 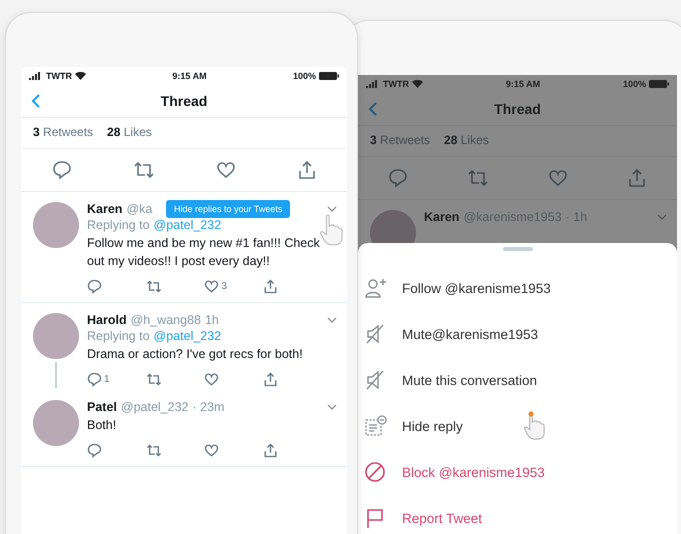 What do you see at coordinates (211, 320) in the screenshot?
I see `tweet-time: 1h` at bounding box center [211, 320].